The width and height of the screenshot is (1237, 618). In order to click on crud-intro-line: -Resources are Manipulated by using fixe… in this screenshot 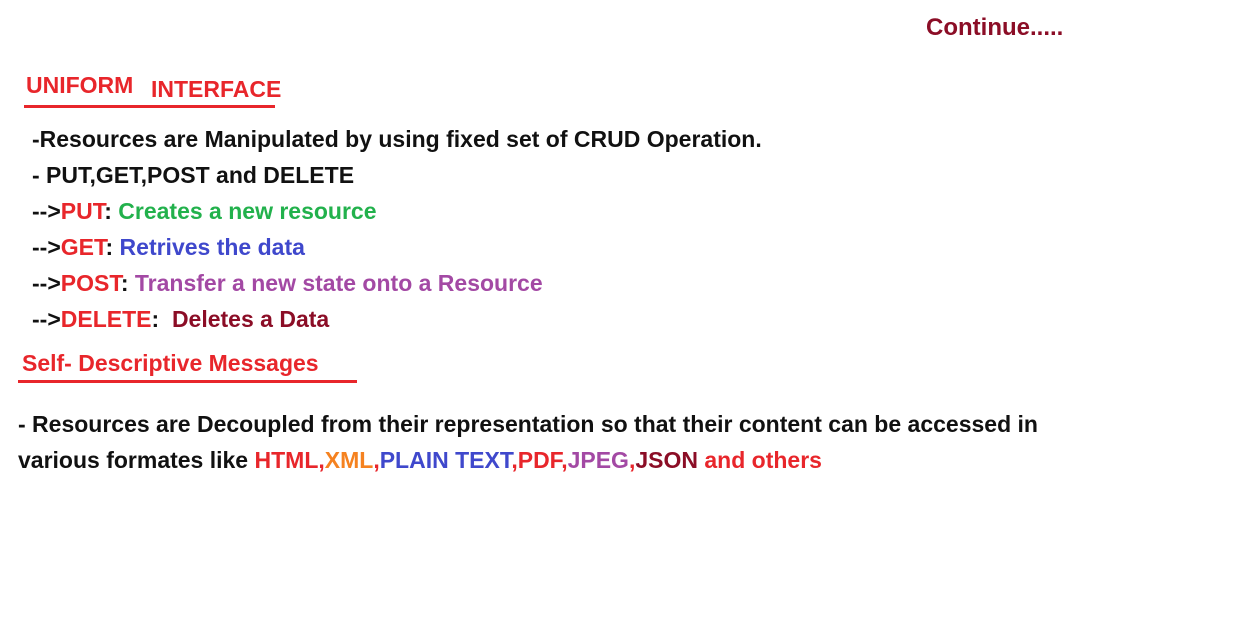, I will do `click(397, 139)`.